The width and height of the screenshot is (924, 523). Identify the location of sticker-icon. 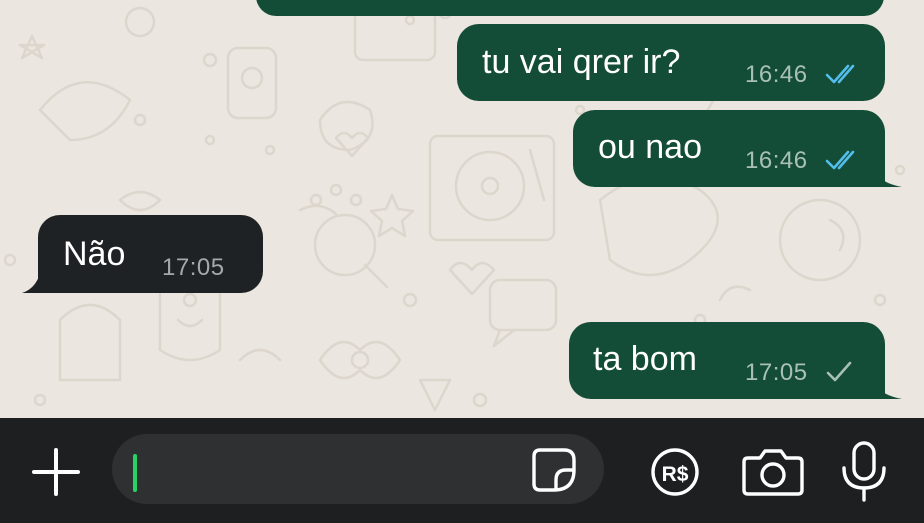
(554, 470).